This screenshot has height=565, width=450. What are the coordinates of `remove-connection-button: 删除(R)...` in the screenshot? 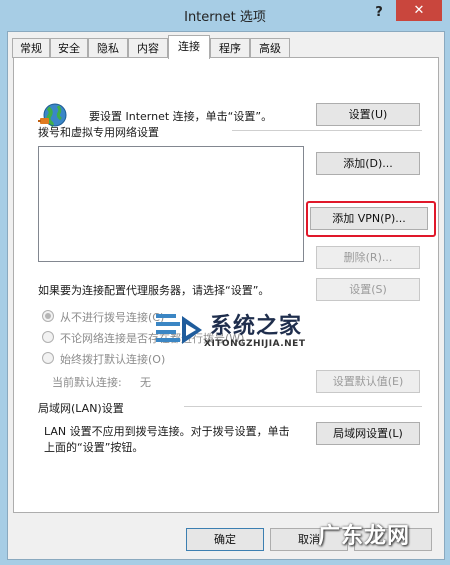 It's located at (368, 257).